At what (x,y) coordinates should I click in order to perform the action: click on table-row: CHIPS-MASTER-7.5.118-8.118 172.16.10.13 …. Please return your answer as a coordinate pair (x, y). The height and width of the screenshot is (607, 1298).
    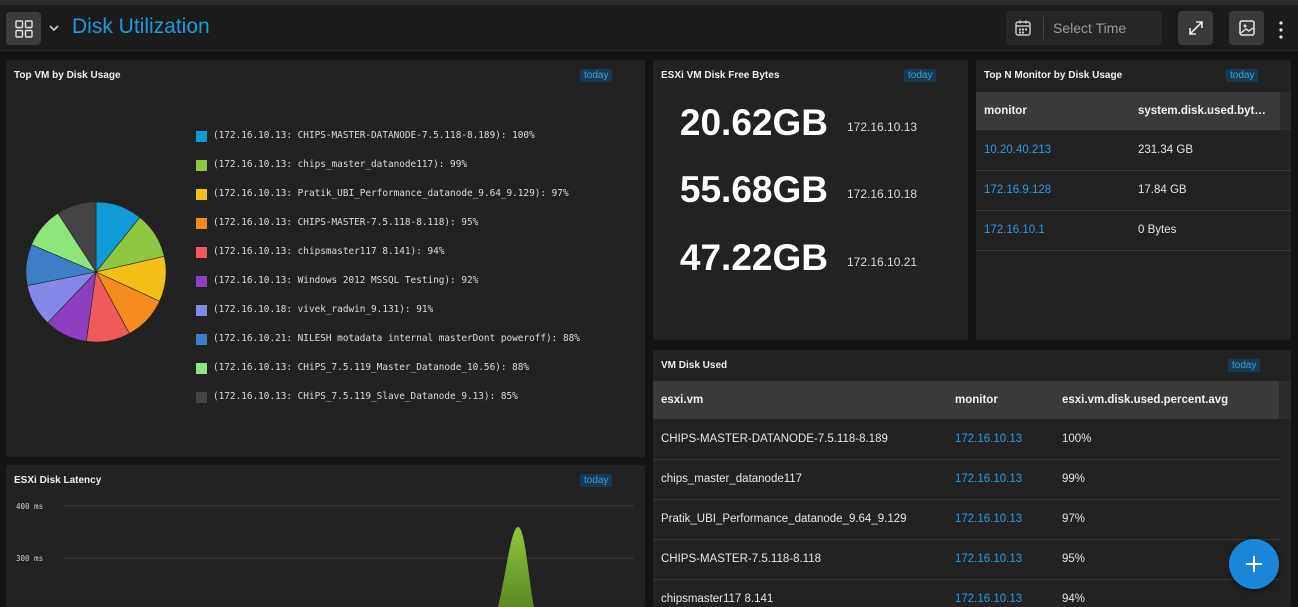
    Looking at the image, I should click on (972, 559).